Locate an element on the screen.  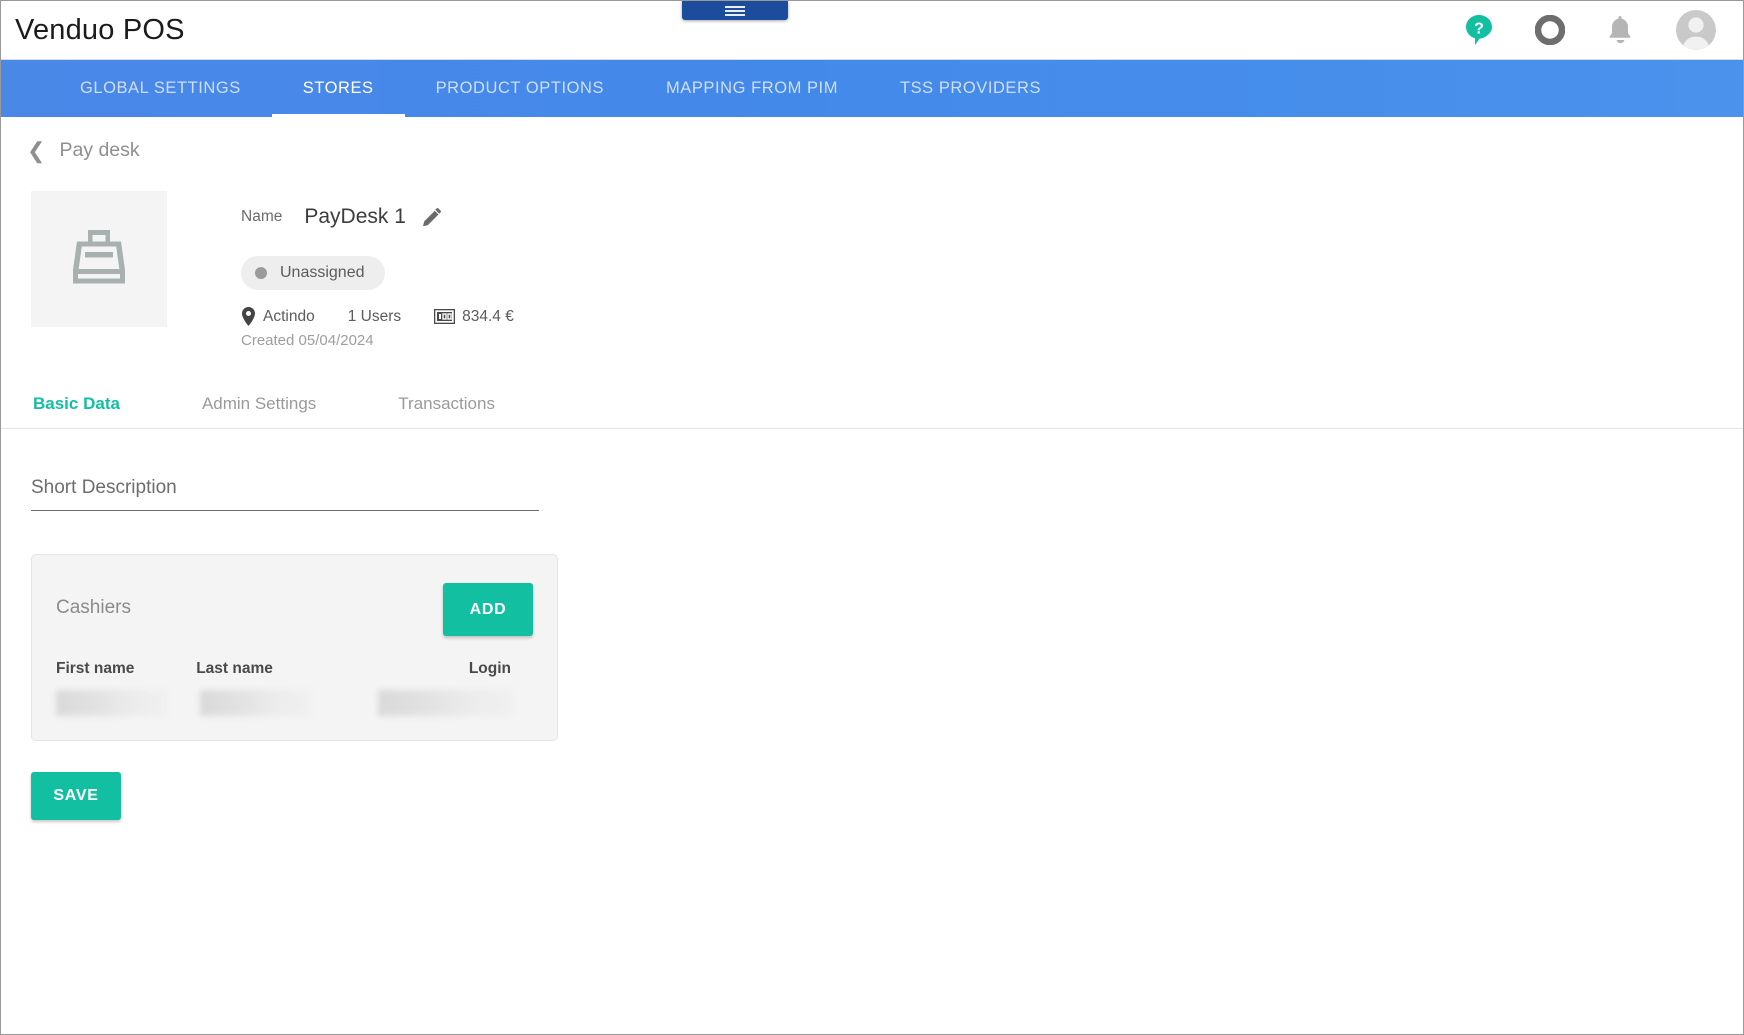
top-bar-actions: ? is located at coordinates (1590, 30).